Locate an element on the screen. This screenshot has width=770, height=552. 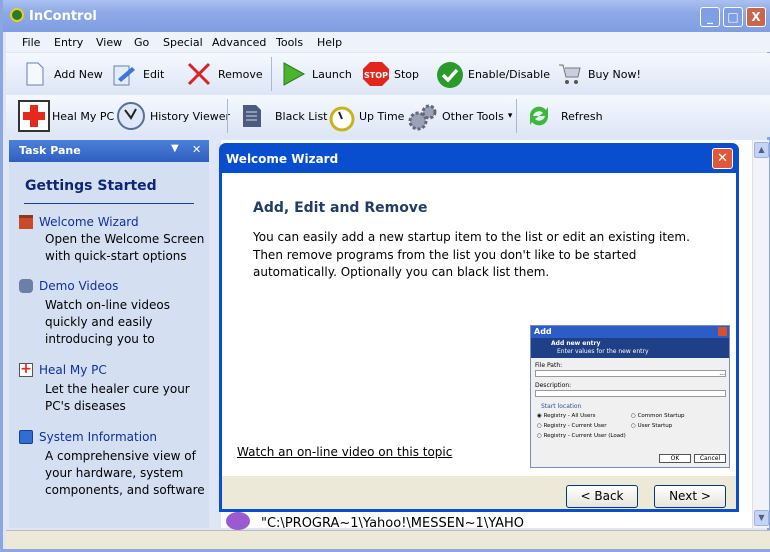
demo-videos-link: Demo Videos is located at coordinates (99, 286).